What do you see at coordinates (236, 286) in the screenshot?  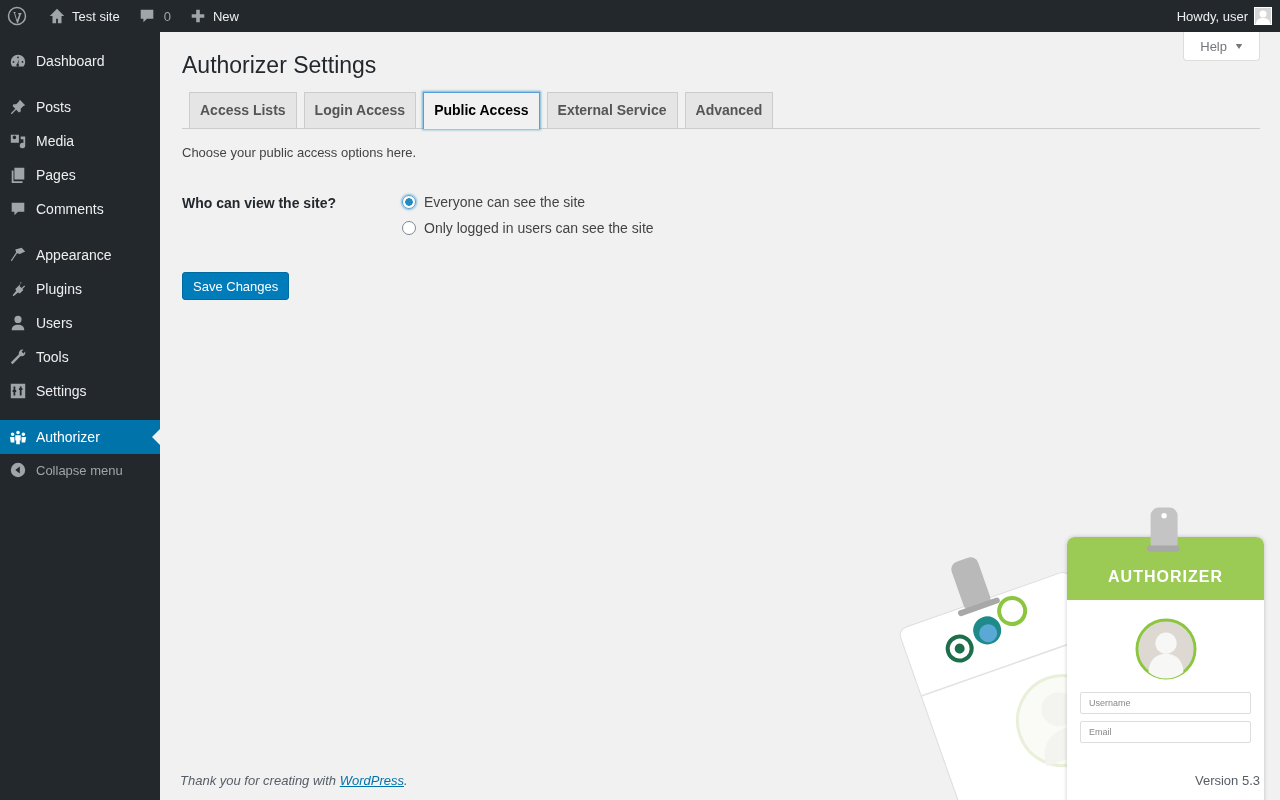 I see `save-changes-button: Save Changes` at bounding box center [236, 286].